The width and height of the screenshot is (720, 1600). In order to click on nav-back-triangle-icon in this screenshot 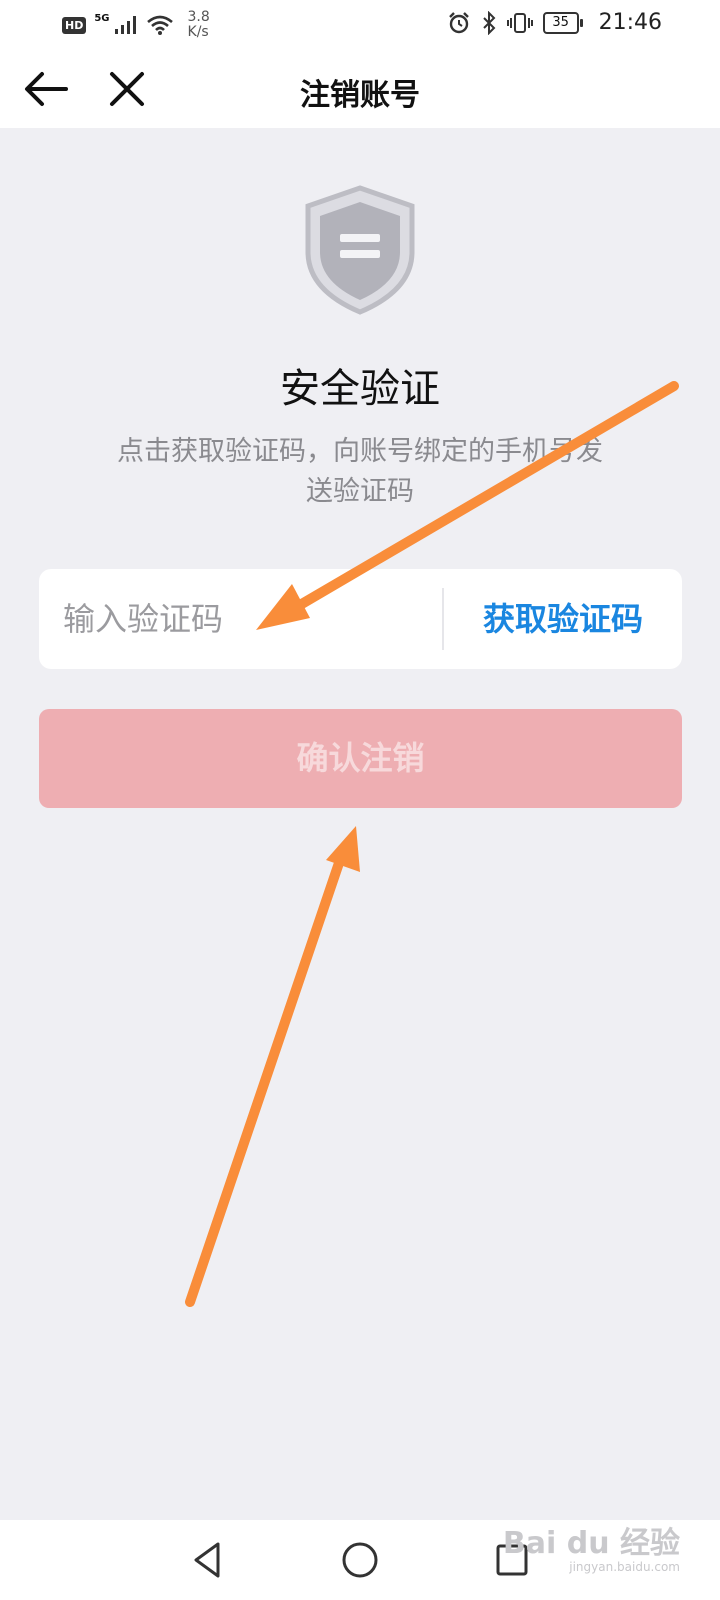, I will do `click(208, 1560)`.